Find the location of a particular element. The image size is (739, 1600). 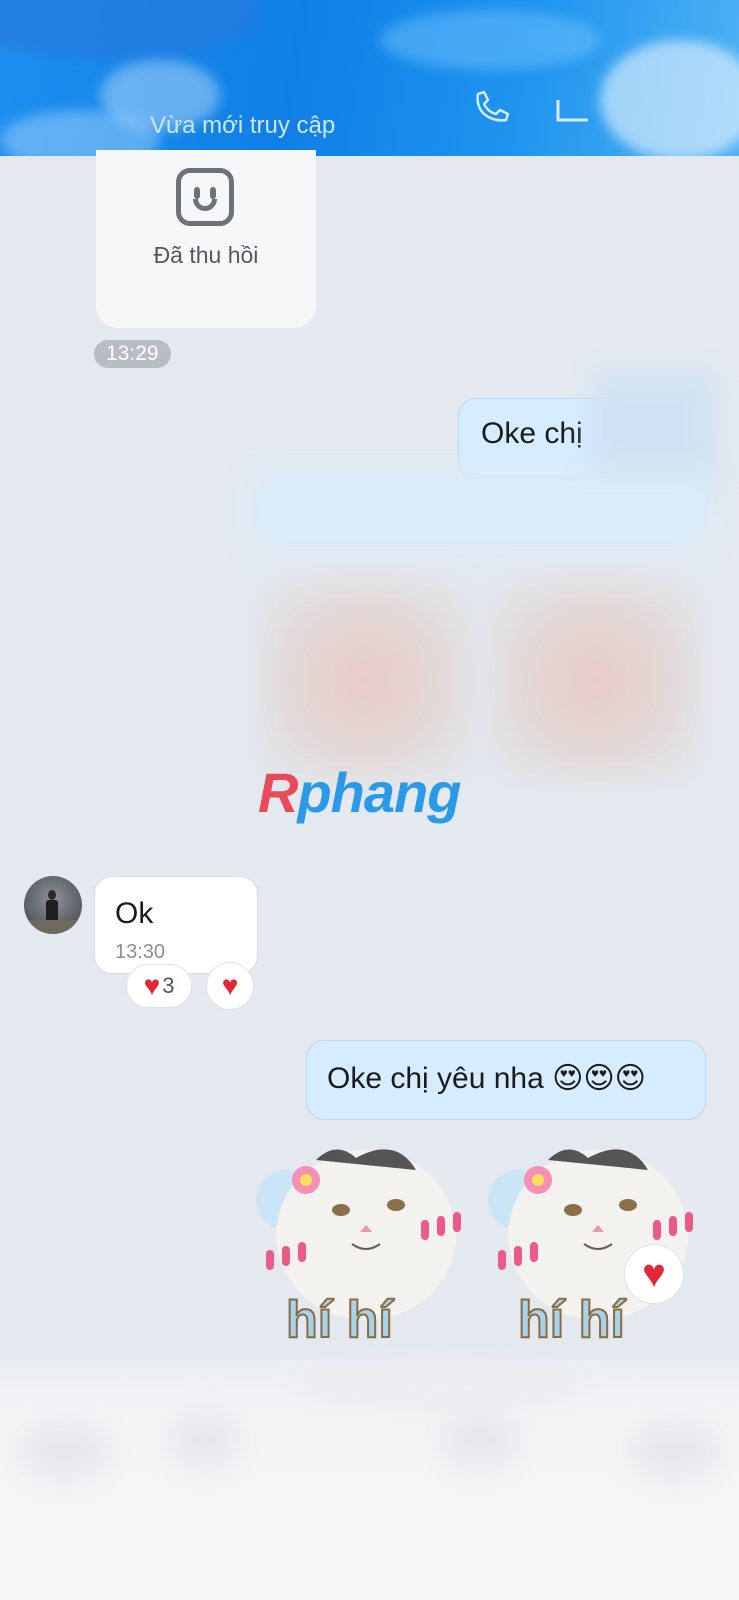

message-text: Oke chị is located at coordinates (532, 433).